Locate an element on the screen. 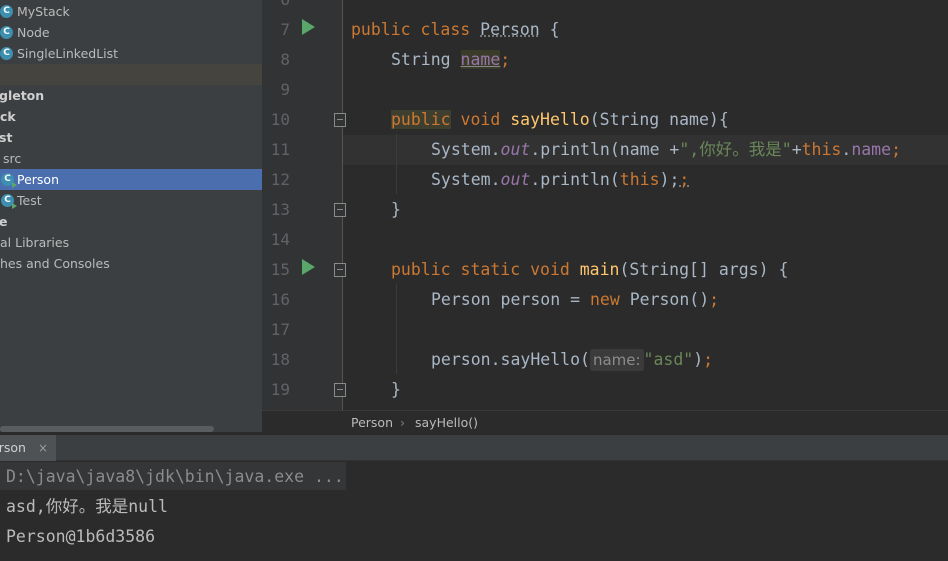  tree-item-label: SingleLinkedList is located at coordinates (68, 53).